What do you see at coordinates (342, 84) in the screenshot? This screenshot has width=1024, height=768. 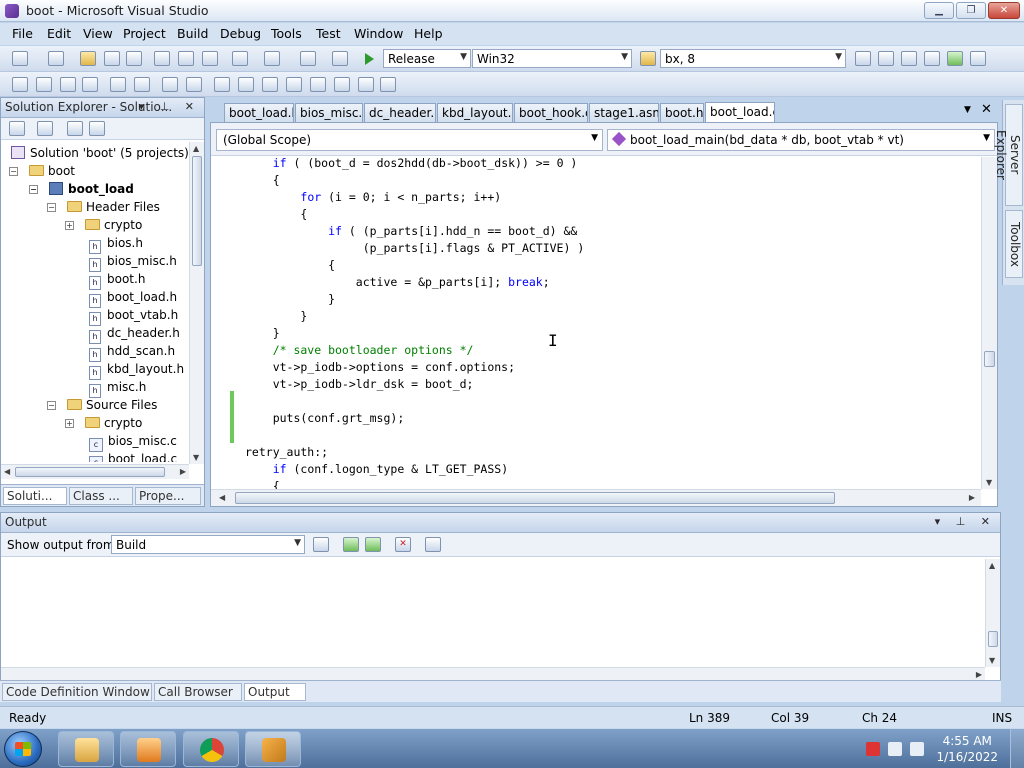 I see `previous-bookmark-document-icon` at bounding box center [342, 84].